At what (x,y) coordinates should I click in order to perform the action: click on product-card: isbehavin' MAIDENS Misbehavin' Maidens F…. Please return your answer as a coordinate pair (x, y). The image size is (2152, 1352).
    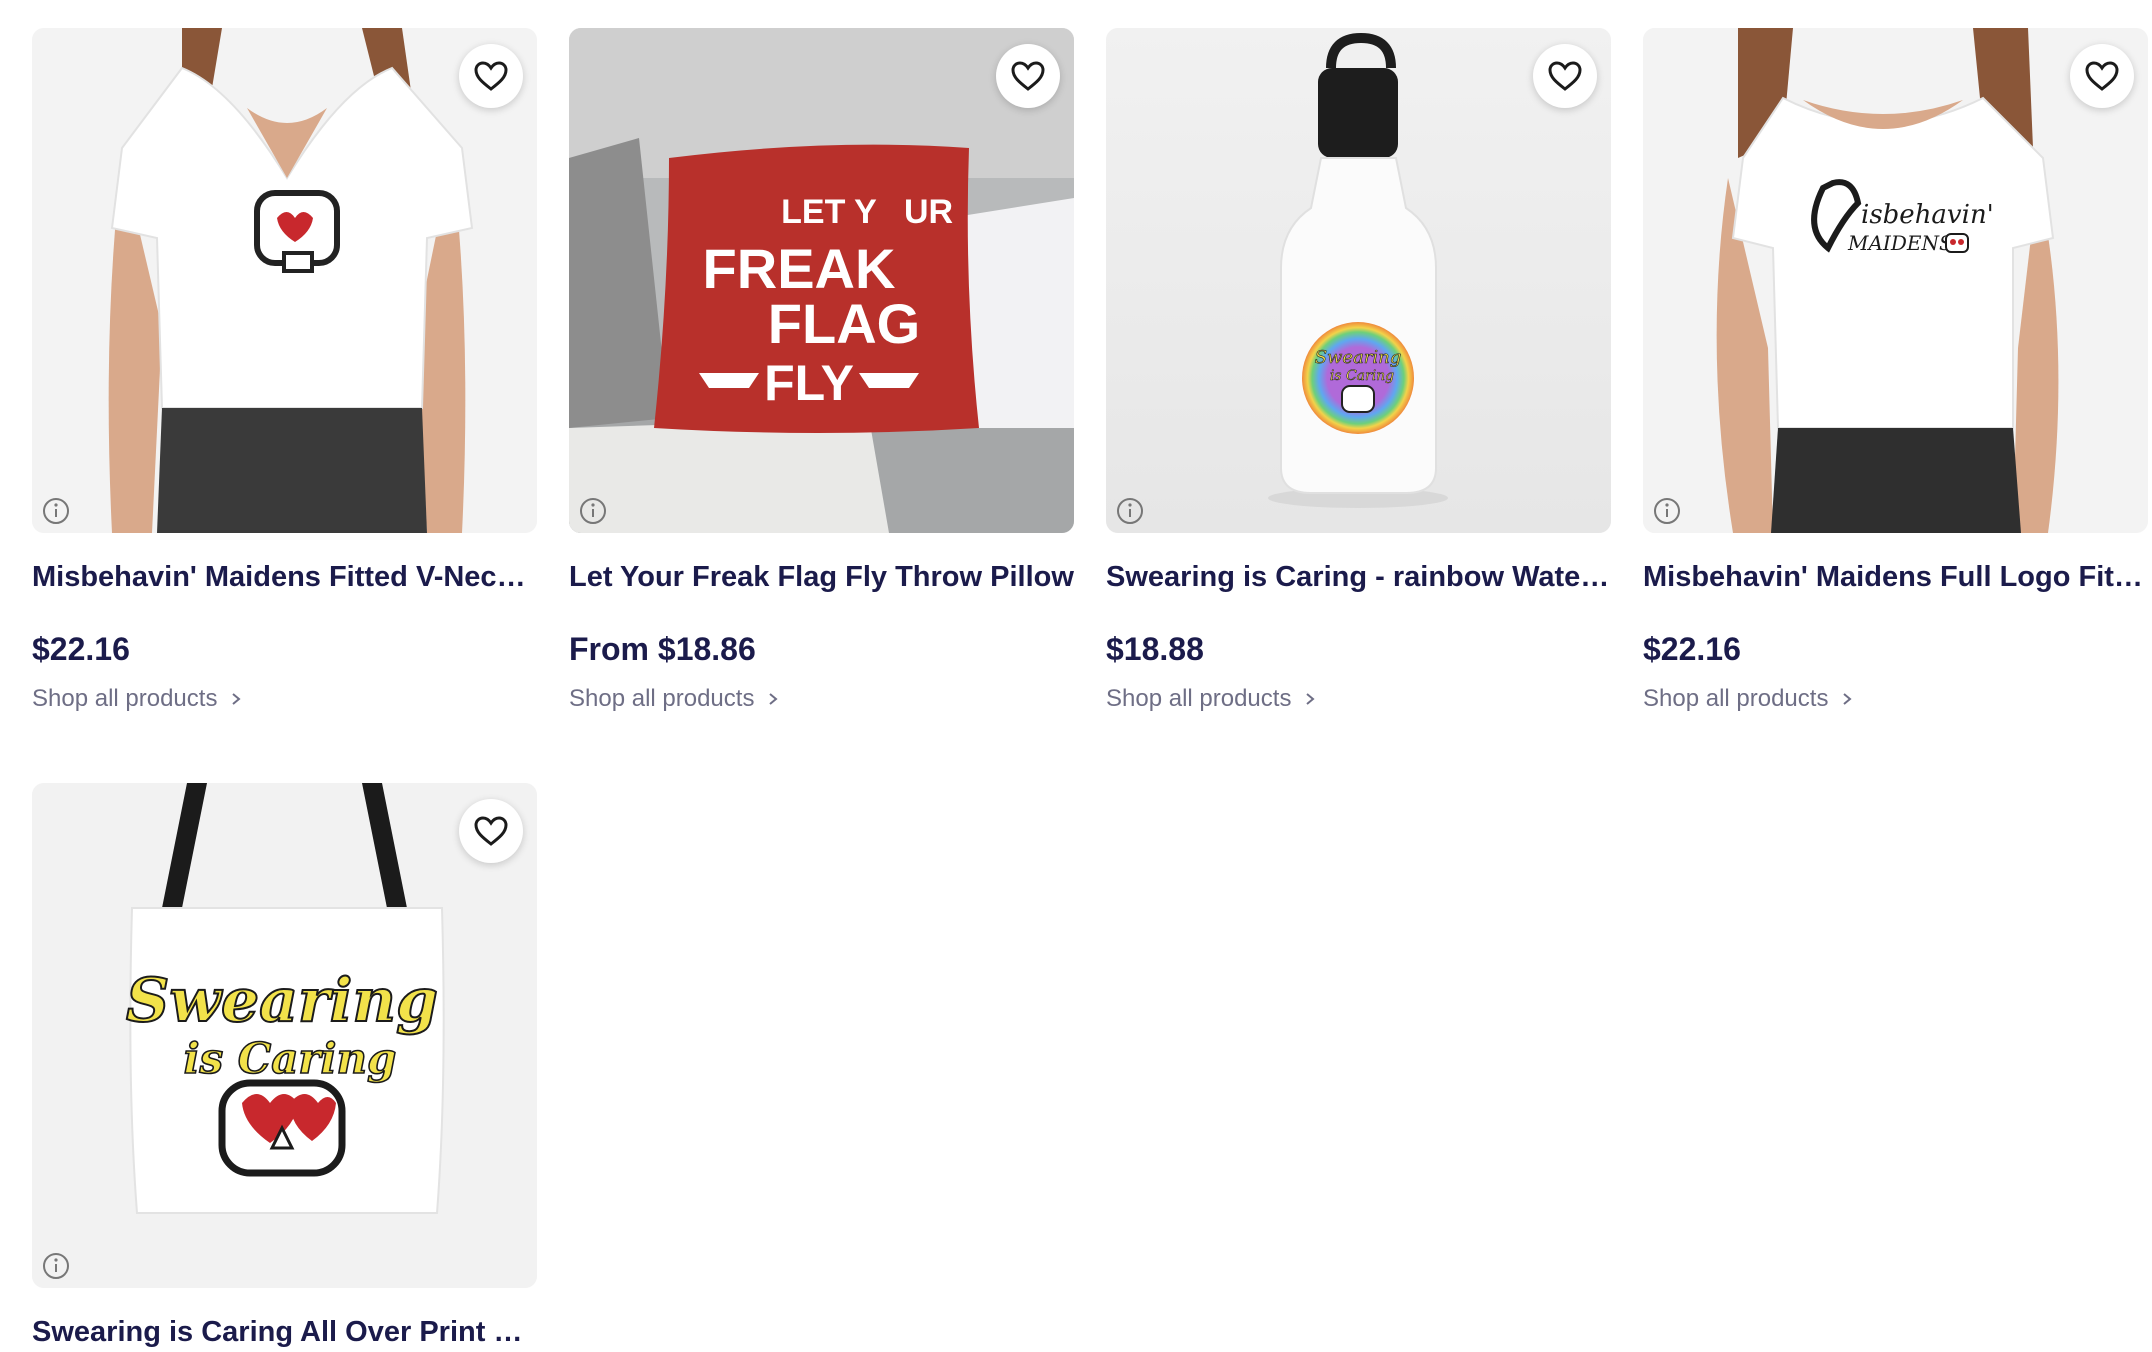
    Looking at the image, I should click on (1895, 371).